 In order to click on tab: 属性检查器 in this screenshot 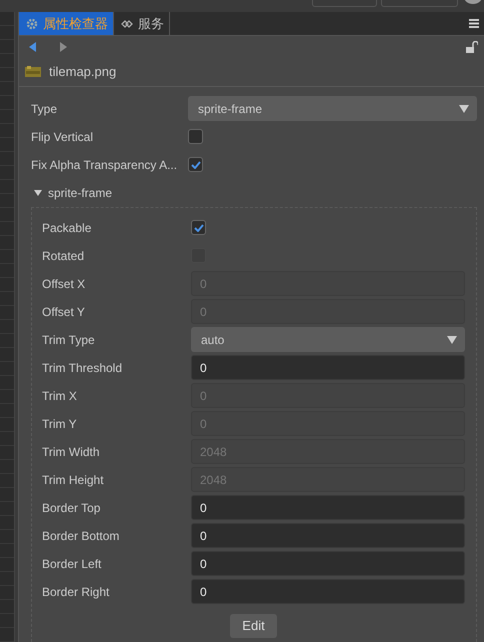, I will do `click(66, 24)`.